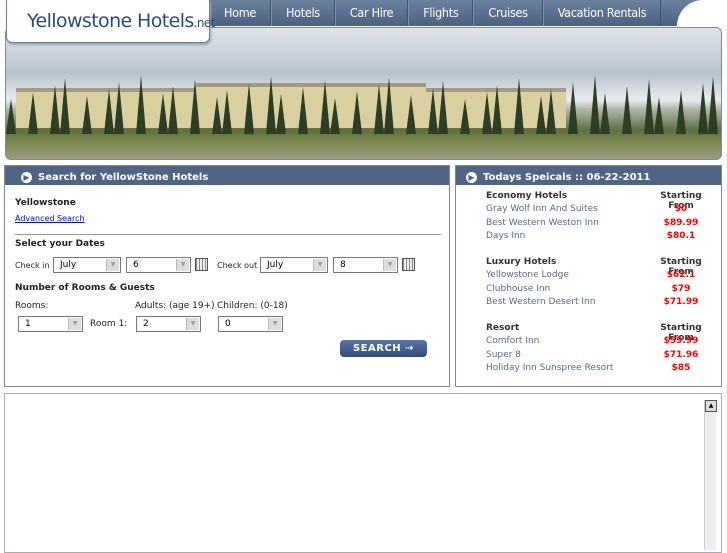  What do you see at coordinates (50, 218) in the screenshot?
I see `advanced-search-link: Advanced Search` at bounding box center [50, 218].